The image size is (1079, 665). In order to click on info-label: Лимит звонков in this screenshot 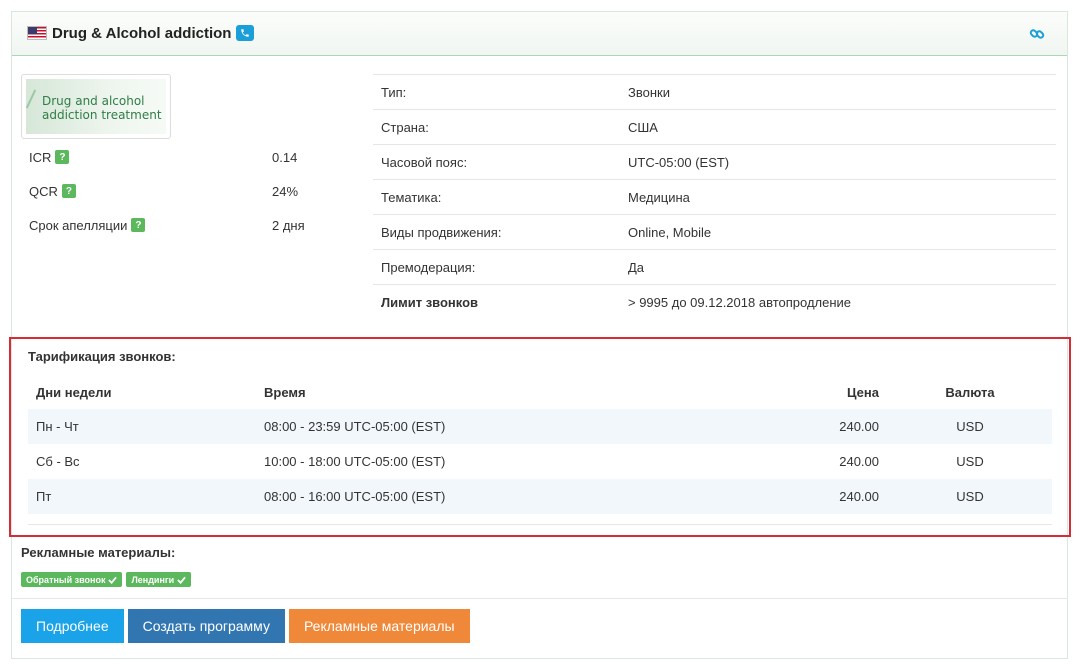, I will do `click(430, 302)`.